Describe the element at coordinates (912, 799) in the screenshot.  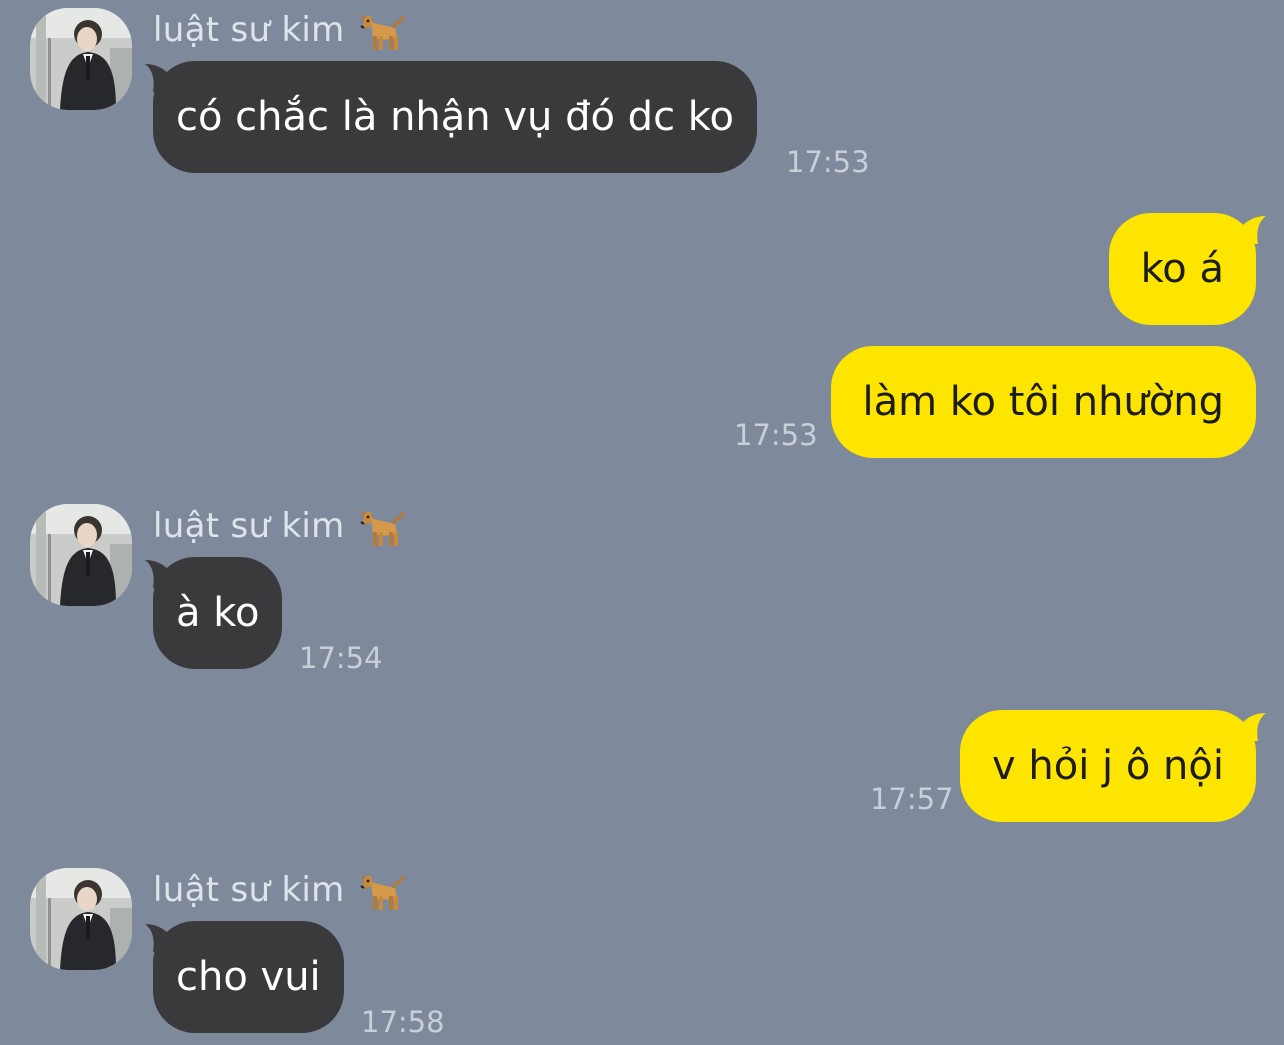
I see `message-timestamp: 17:57` at that location.